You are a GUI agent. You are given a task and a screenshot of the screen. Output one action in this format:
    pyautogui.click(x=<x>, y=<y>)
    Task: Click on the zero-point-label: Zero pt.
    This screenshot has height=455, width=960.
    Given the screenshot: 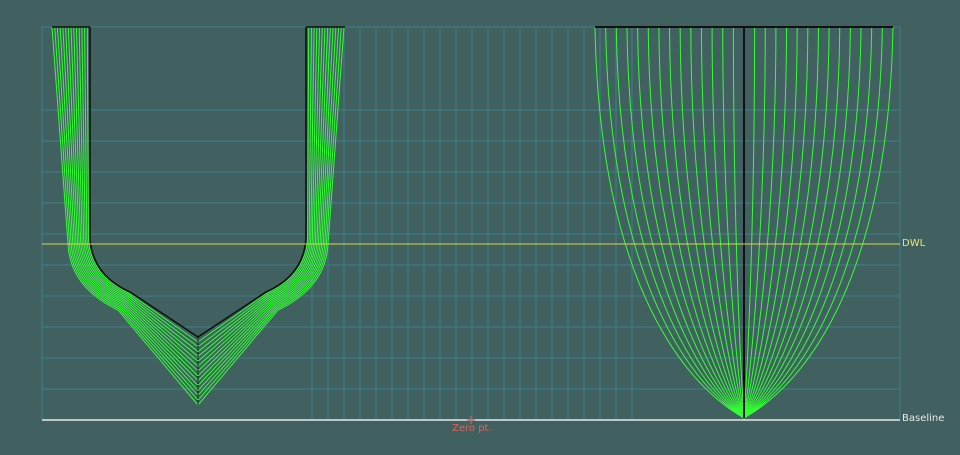 What is the action you would take?
    pyautogui.click(x=472, y=428)
    